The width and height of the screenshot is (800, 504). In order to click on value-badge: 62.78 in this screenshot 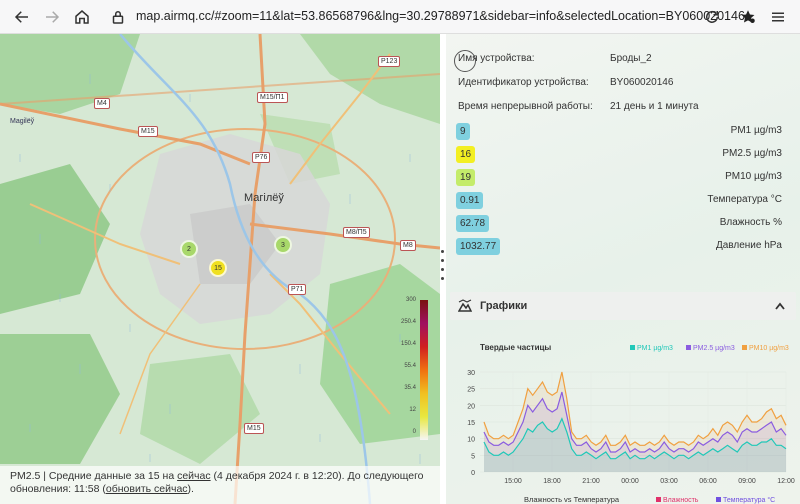, I will do `click(473, 223)`.